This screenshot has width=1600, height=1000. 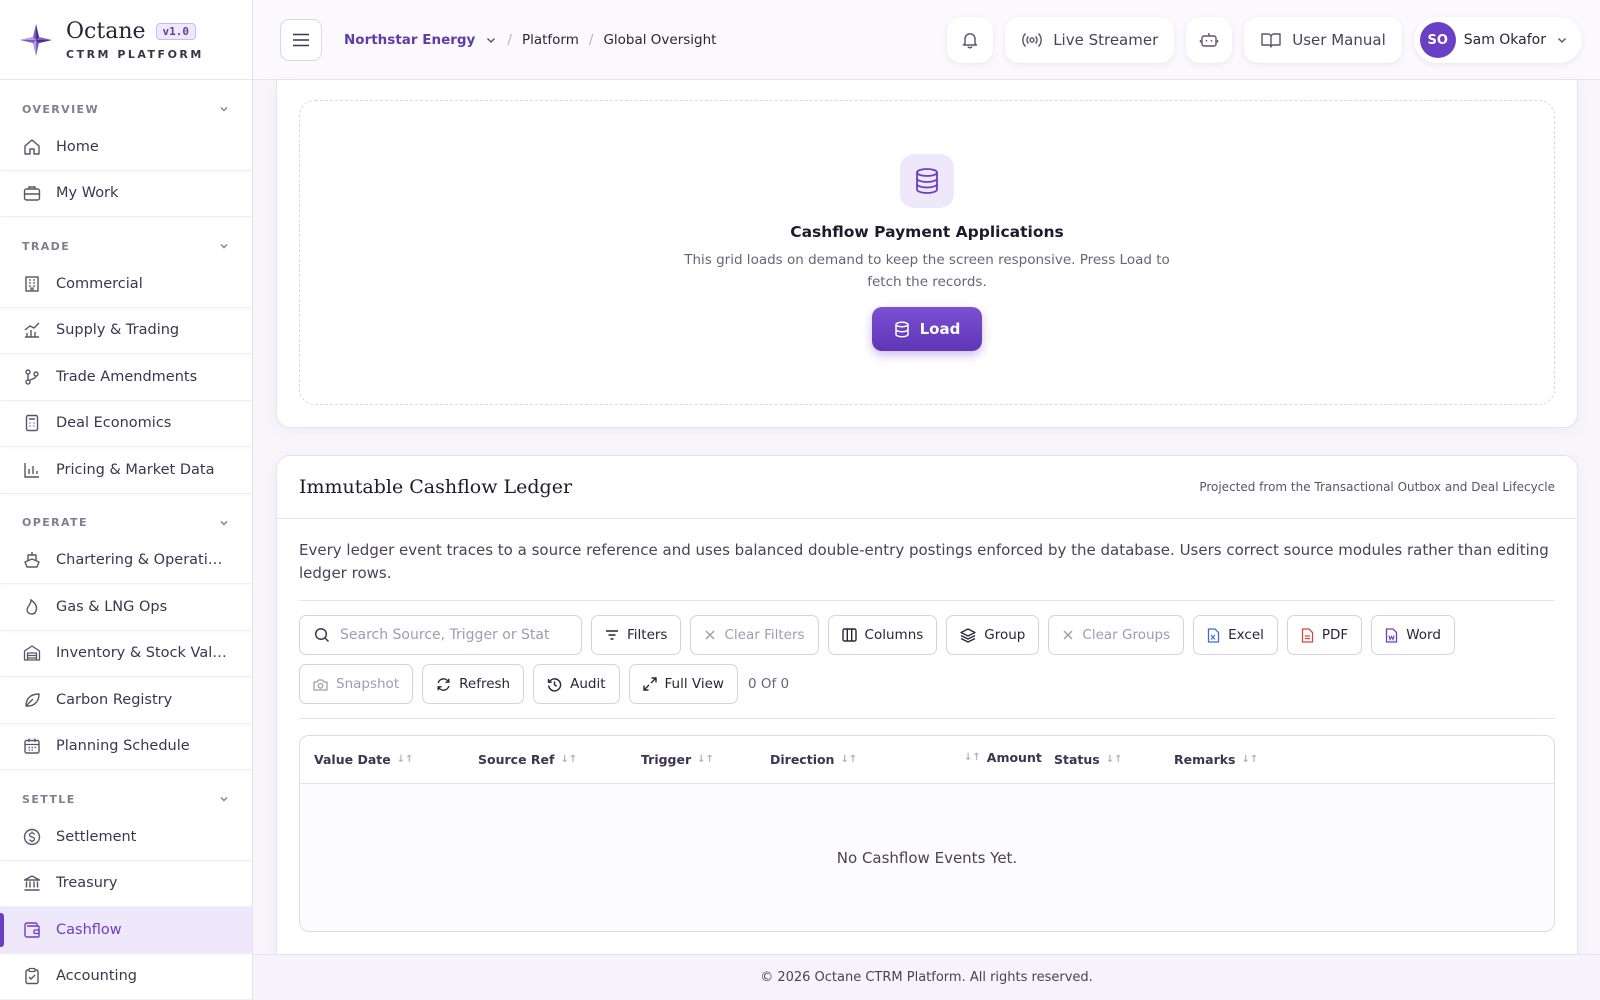 I want to click on camera-icon, so click(x=320, y=684).